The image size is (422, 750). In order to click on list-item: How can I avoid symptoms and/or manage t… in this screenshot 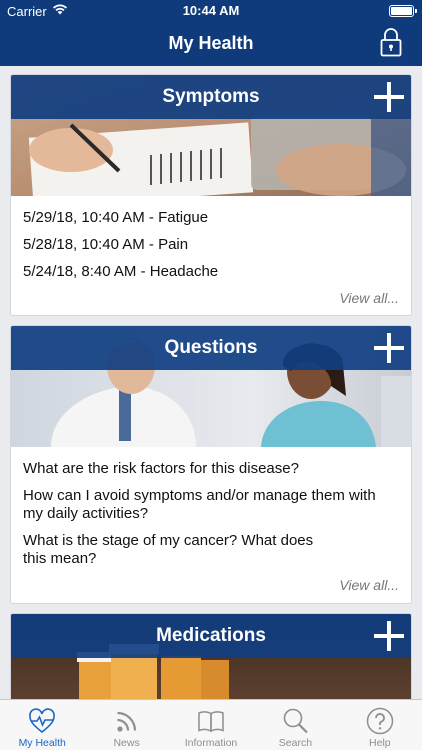, I will do `click(211, 505)`.